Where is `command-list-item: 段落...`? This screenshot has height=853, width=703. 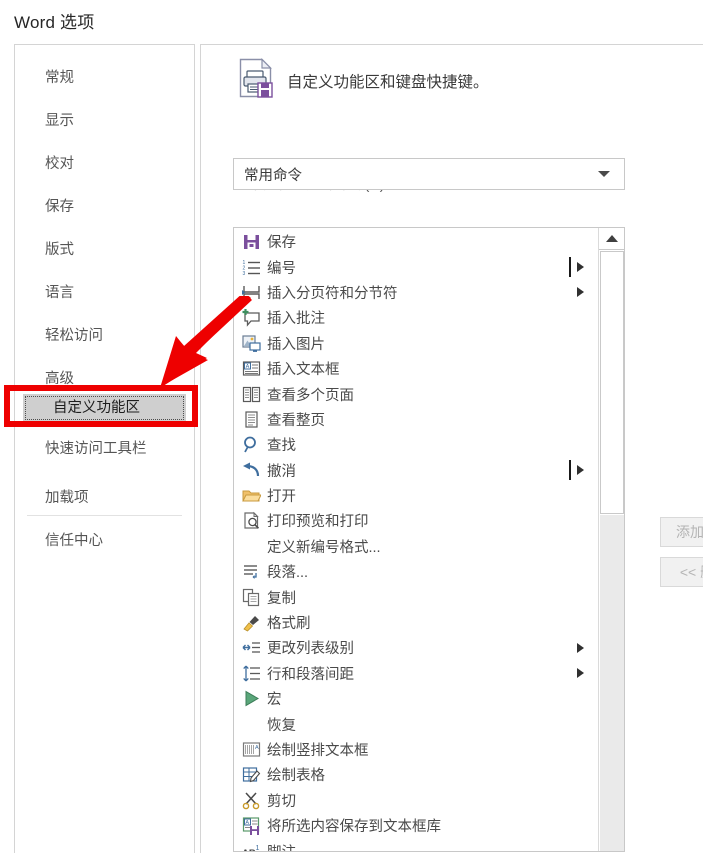 command-list-item: 段落... is located at coordinates (415, 571).